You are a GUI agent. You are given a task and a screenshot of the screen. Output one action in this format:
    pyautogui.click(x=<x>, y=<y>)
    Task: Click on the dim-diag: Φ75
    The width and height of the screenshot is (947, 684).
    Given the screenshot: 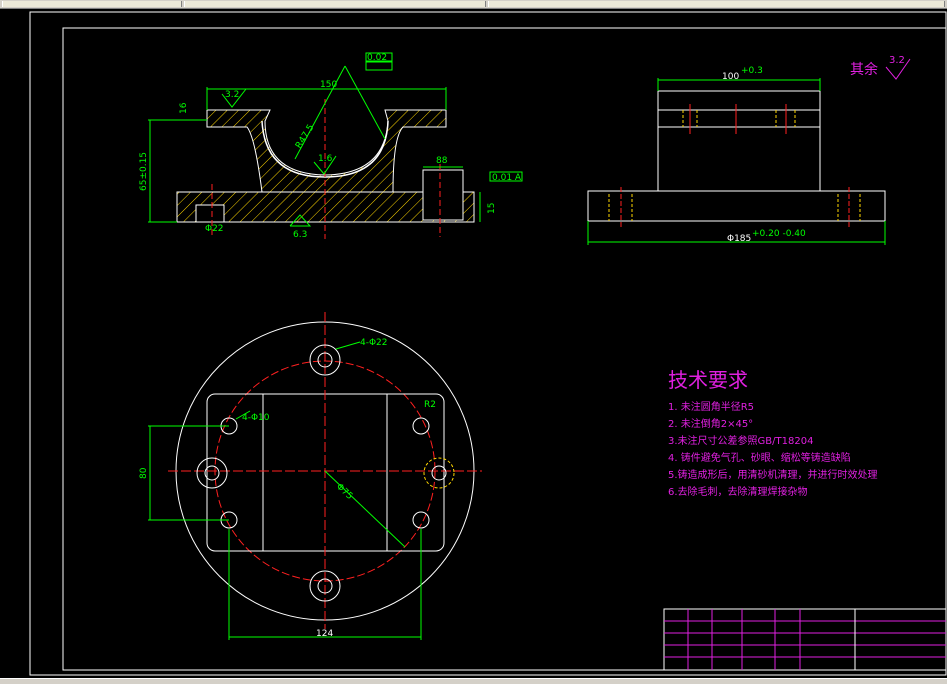 What is the action you would take?
    pyautogui.click(x=344, y=492)
    